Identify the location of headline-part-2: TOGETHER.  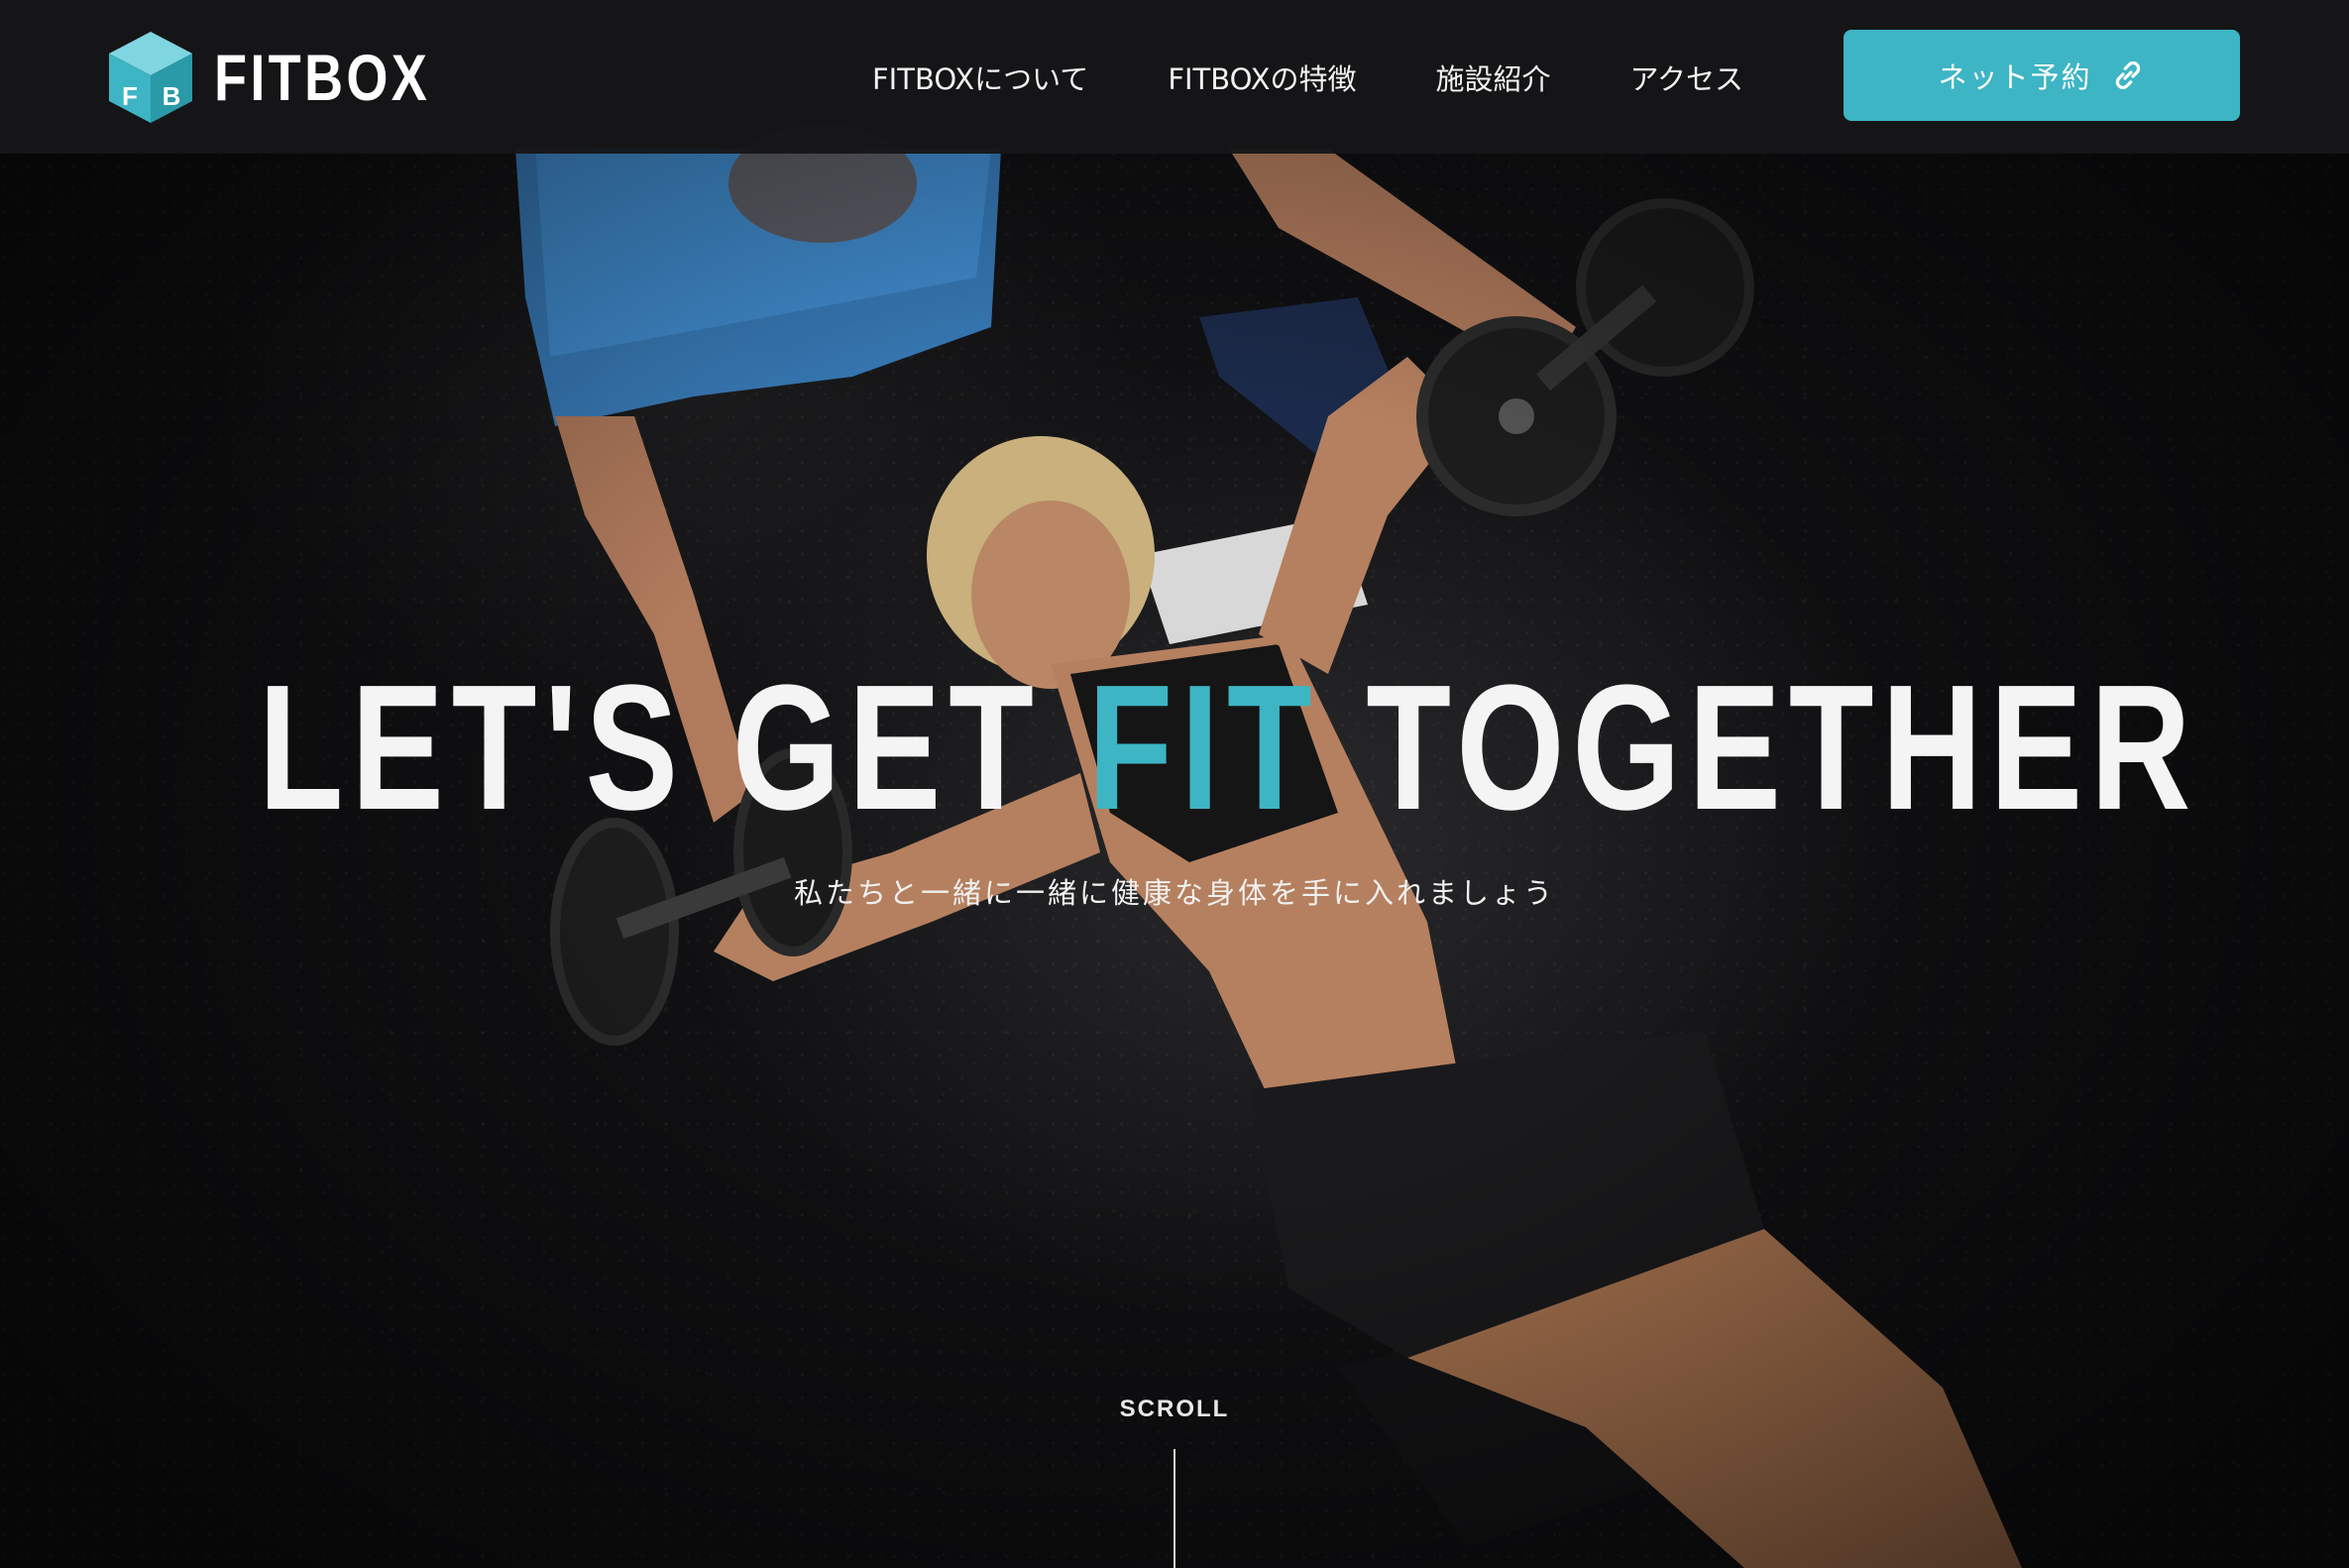
(1759, 747).